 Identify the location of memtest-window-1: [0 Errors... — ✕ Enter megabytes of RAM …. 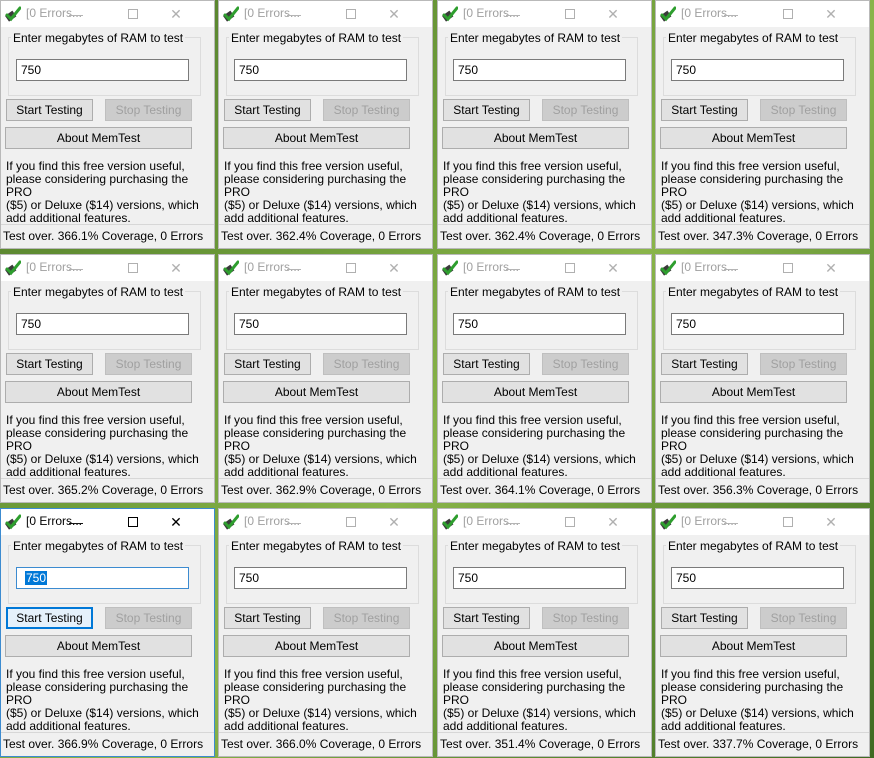
(107, 124).